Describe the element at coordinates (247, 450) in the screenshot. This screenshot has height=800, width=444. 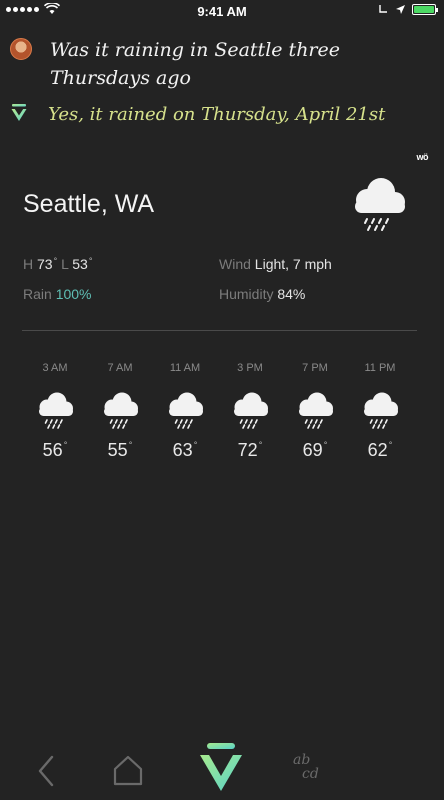
I see `hour-temp: 72` at that location.